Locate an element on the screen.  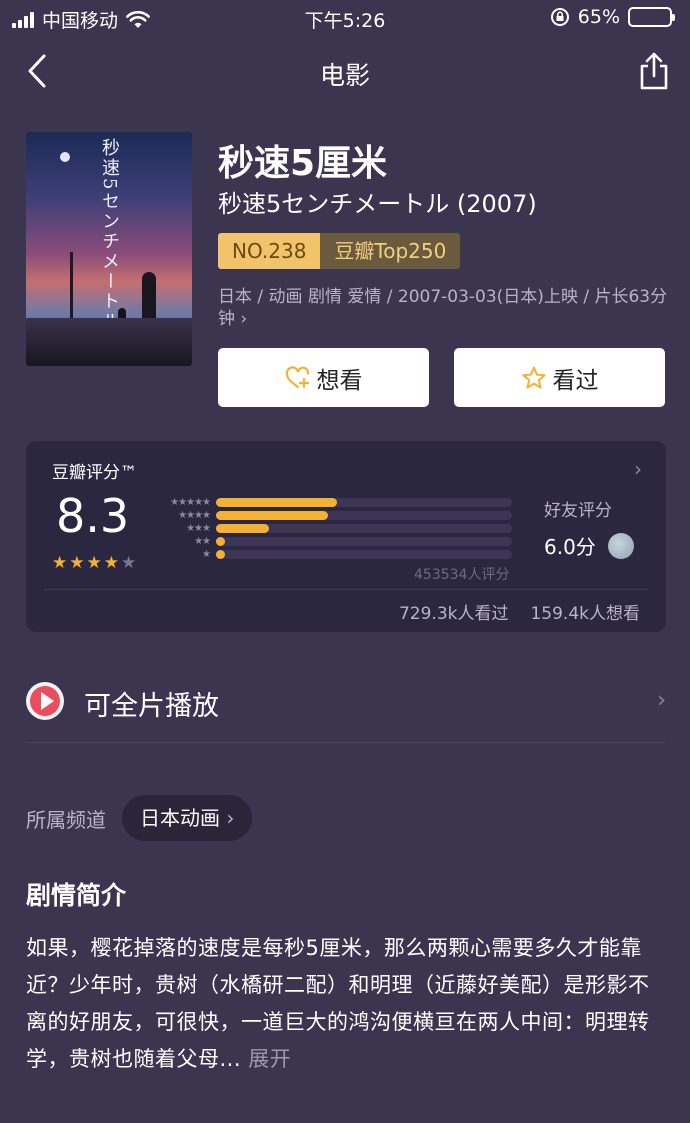
movie-poster: 秒速5センチメートル is located at coordinates (109, 249).